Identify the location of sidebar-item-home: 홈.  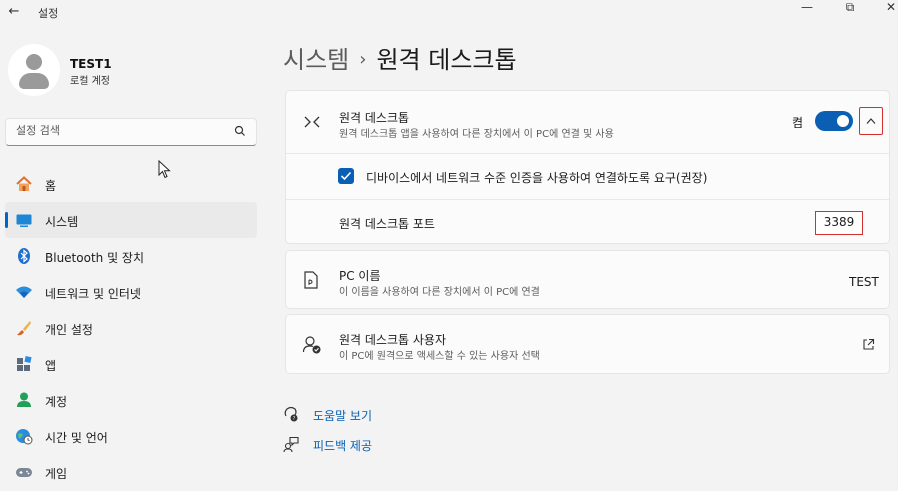
(131, 184).